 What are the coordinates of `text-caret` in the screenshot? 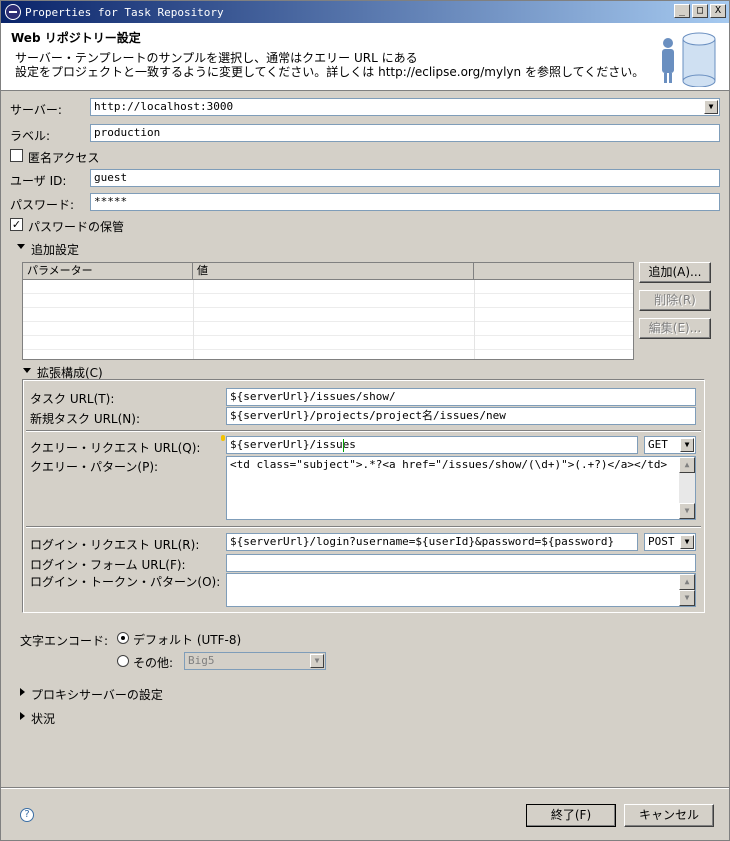 It's located at (343, 445).